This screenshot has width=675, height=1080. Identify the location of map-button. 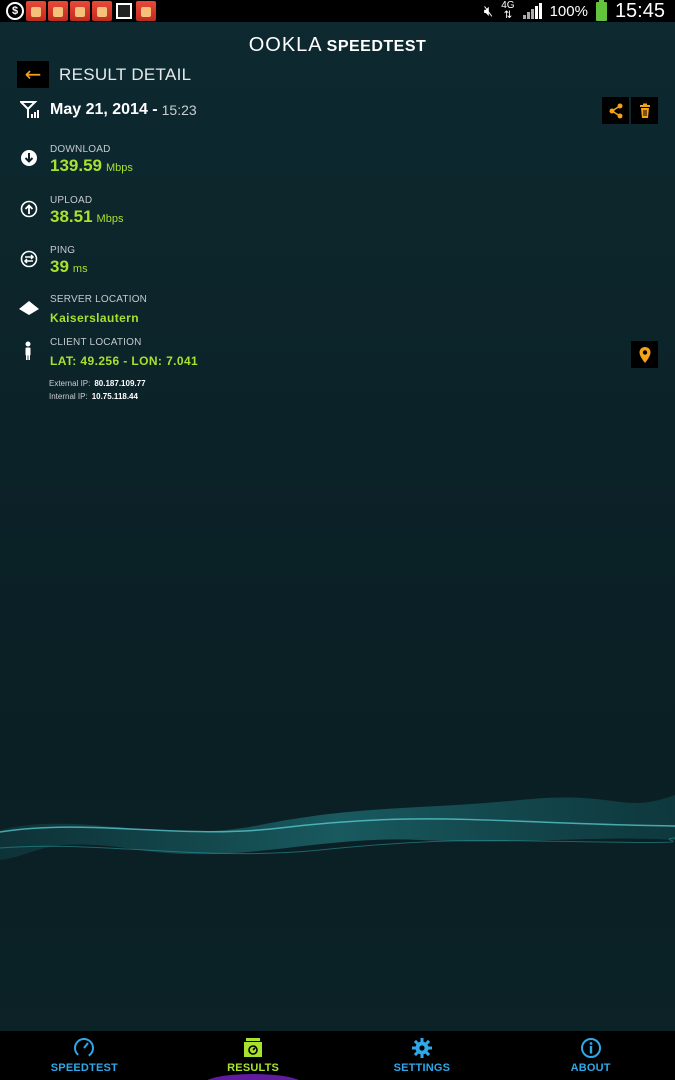
(644, 354).